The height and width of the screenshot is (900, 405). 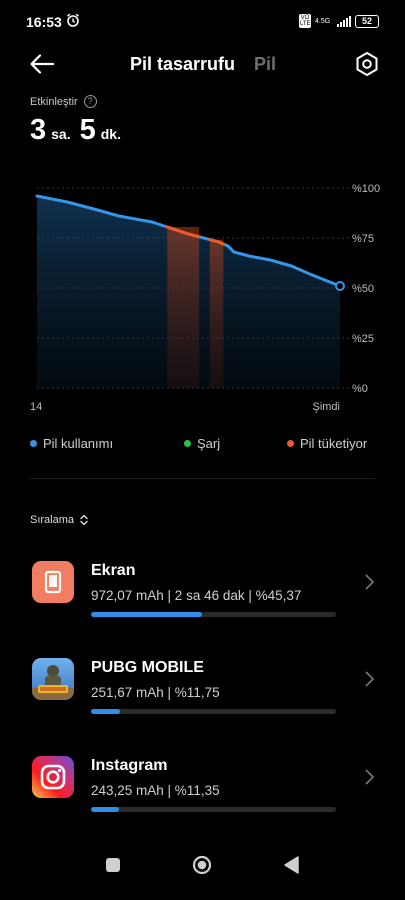 I want to click on current-point, so click(x=340, y=286).